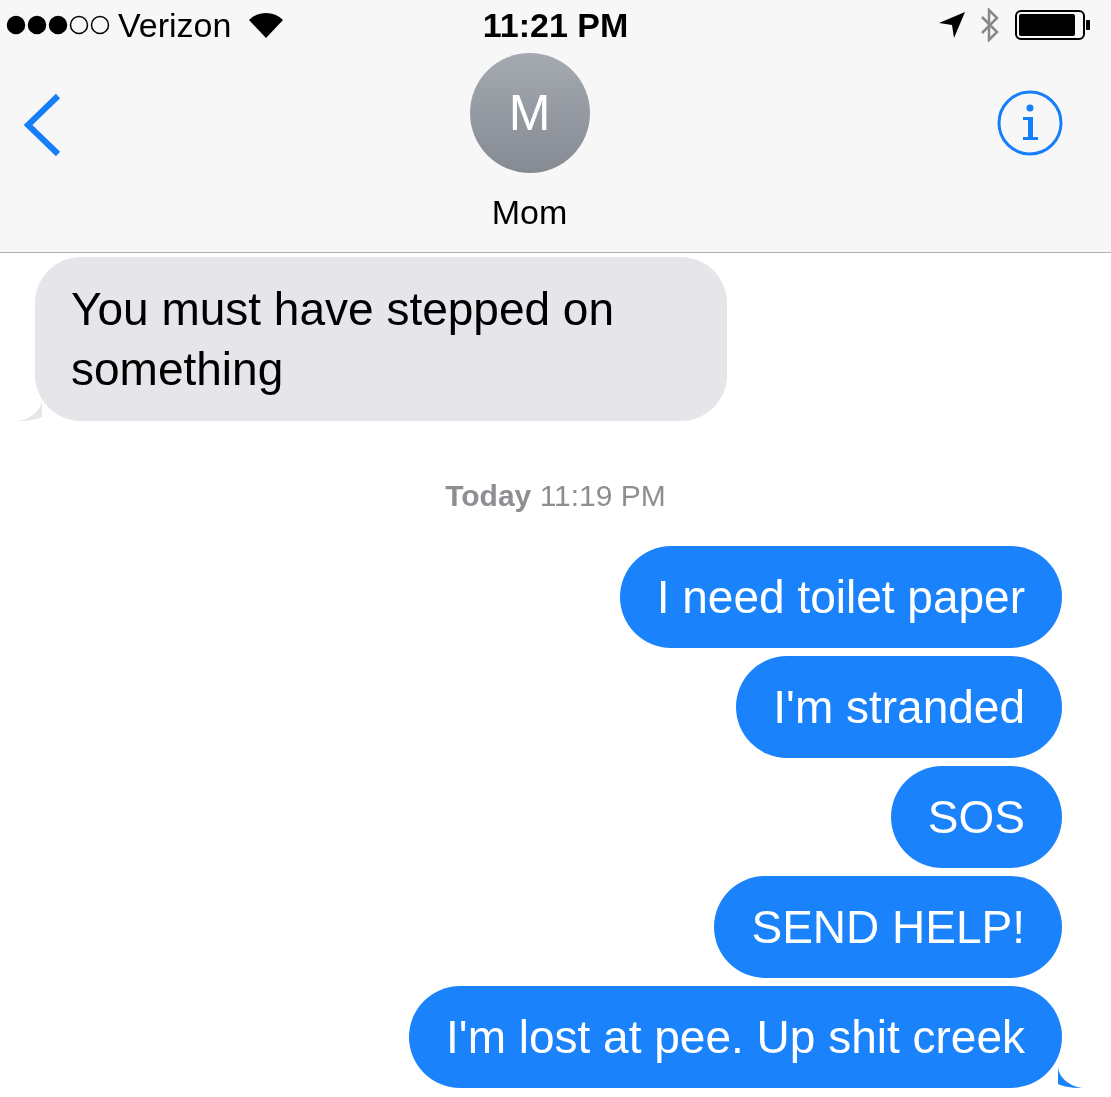 The height and width of the screenshot is (1097, 1111). What do you see at coordinates (42, 125) in the screenshot?
I see `back-chevron-icon` at bounding box center [42, 125].